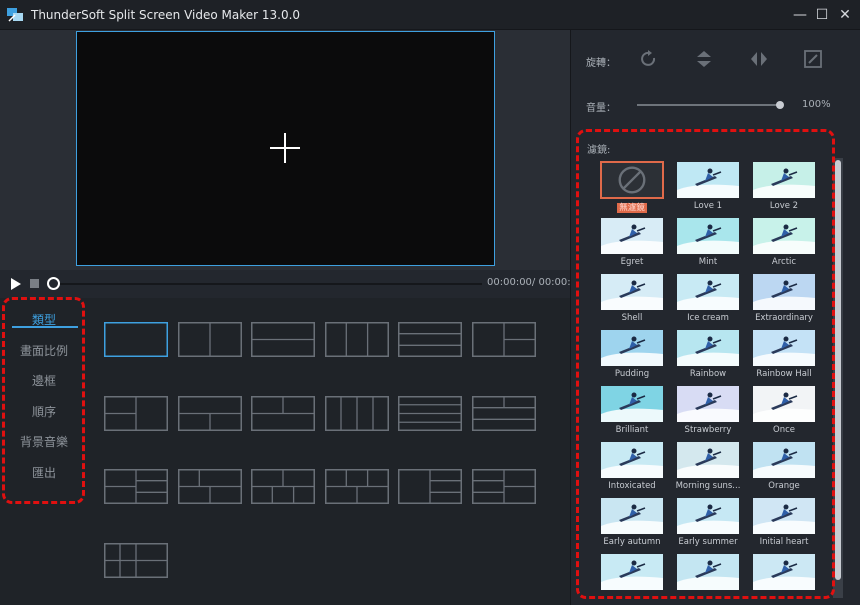 This screenshot has height=605, width=860. I want to click on rotate-label: 旋轉：, so click(601, 63).